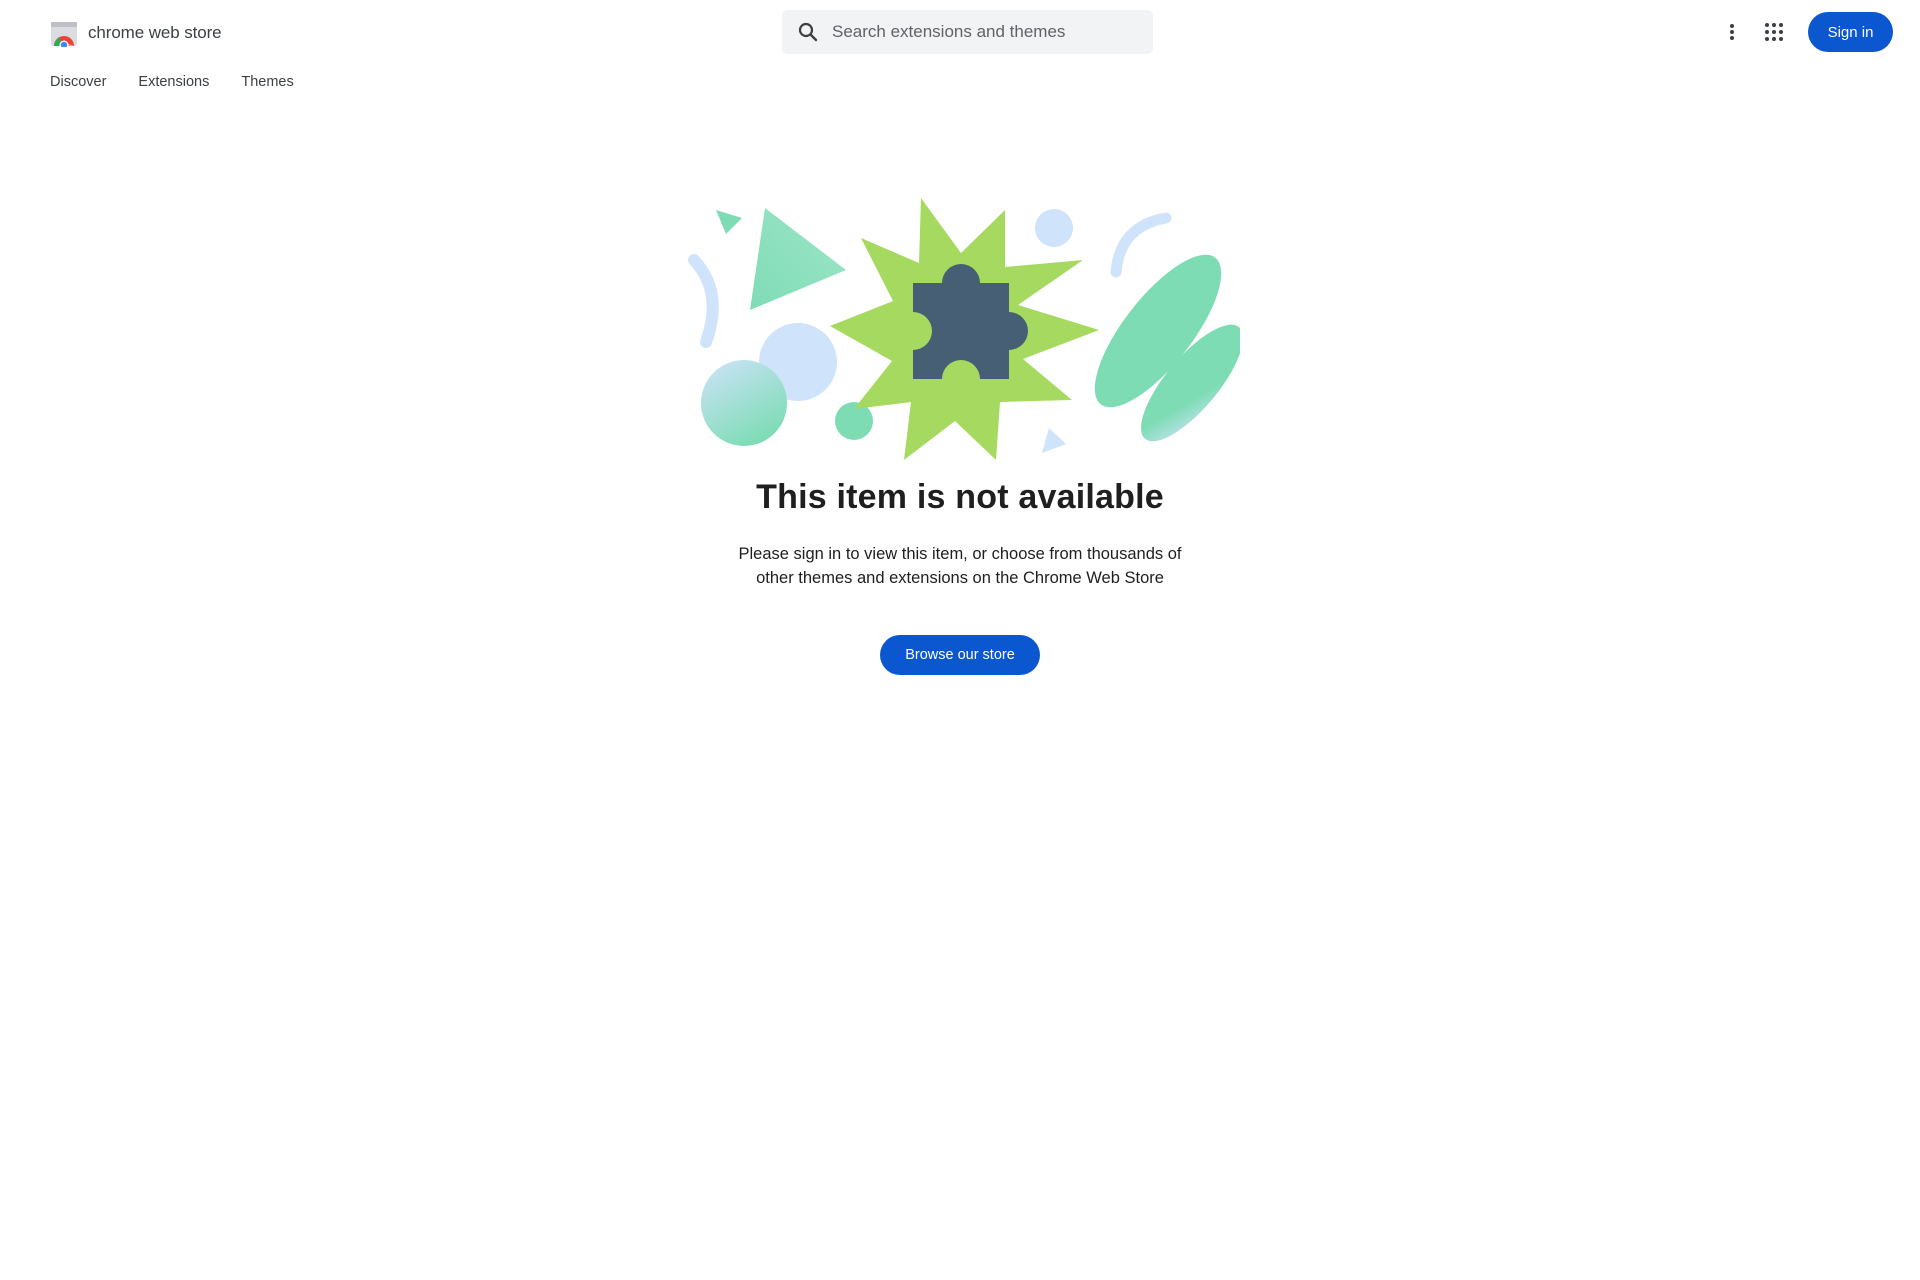 The width and height of the screenshot is (1920, 1280). I want to click on search-input, so click(987, 32).